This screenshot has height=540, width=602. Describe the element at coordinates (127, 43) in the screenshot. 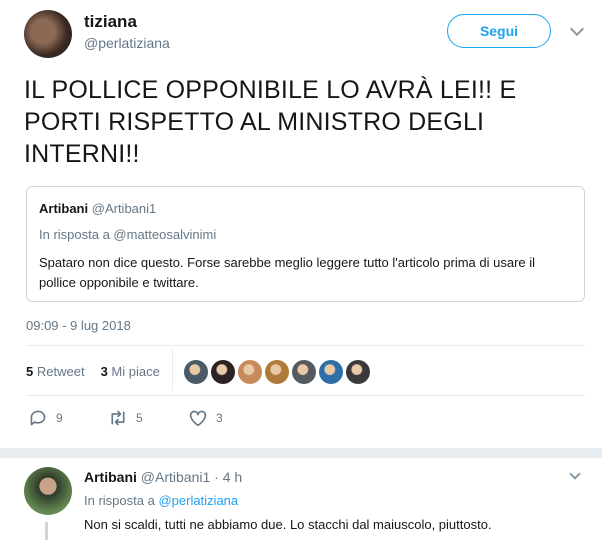

I see `author-handle: @perlatiziana` at that location.